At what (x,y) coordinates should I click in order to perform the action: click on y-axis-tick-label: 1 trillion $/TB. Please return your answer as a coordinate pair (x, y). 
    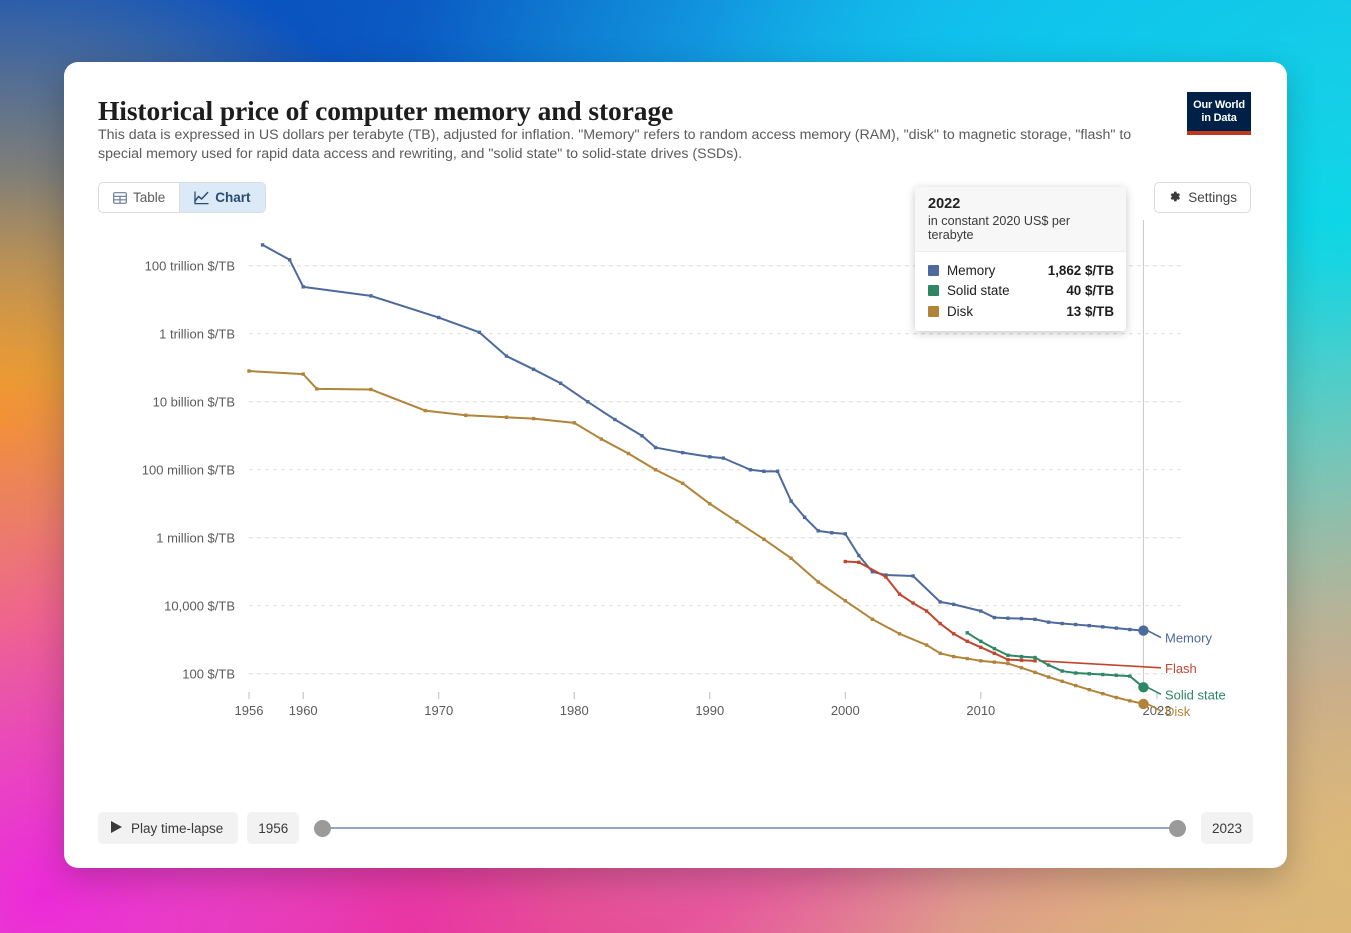
    Looking at the image, I should click on (197, 333).